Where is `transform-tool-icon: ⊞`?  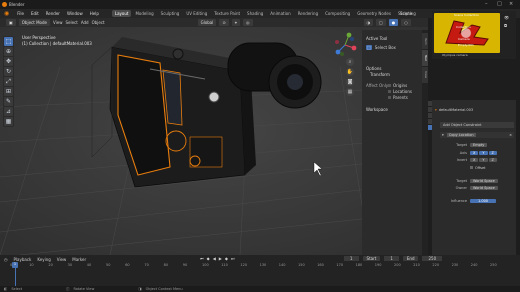 transform-tool-icon: ⊞ is located at coordinates (8, 91).